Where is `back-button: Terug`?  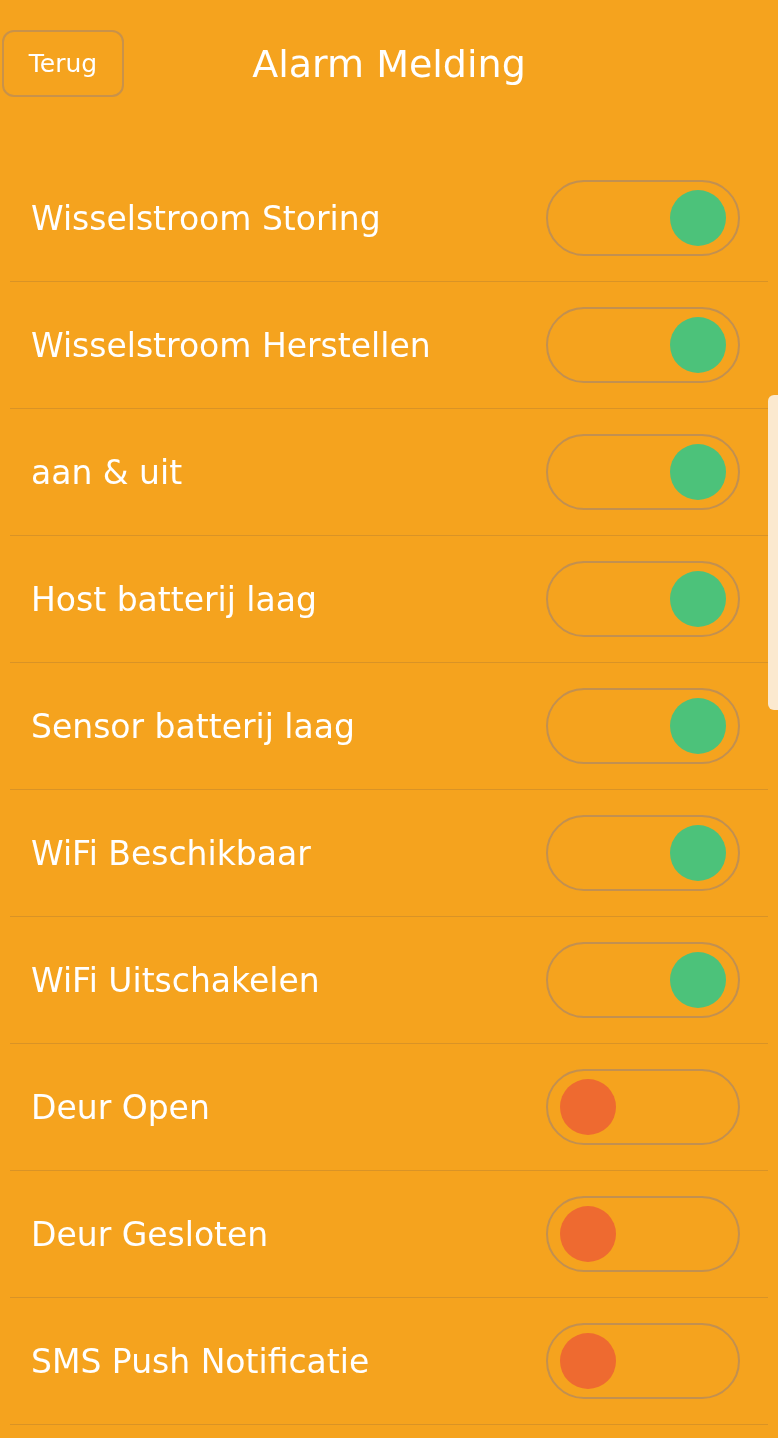 back-button: Terug is located at coordinates (63, 63).